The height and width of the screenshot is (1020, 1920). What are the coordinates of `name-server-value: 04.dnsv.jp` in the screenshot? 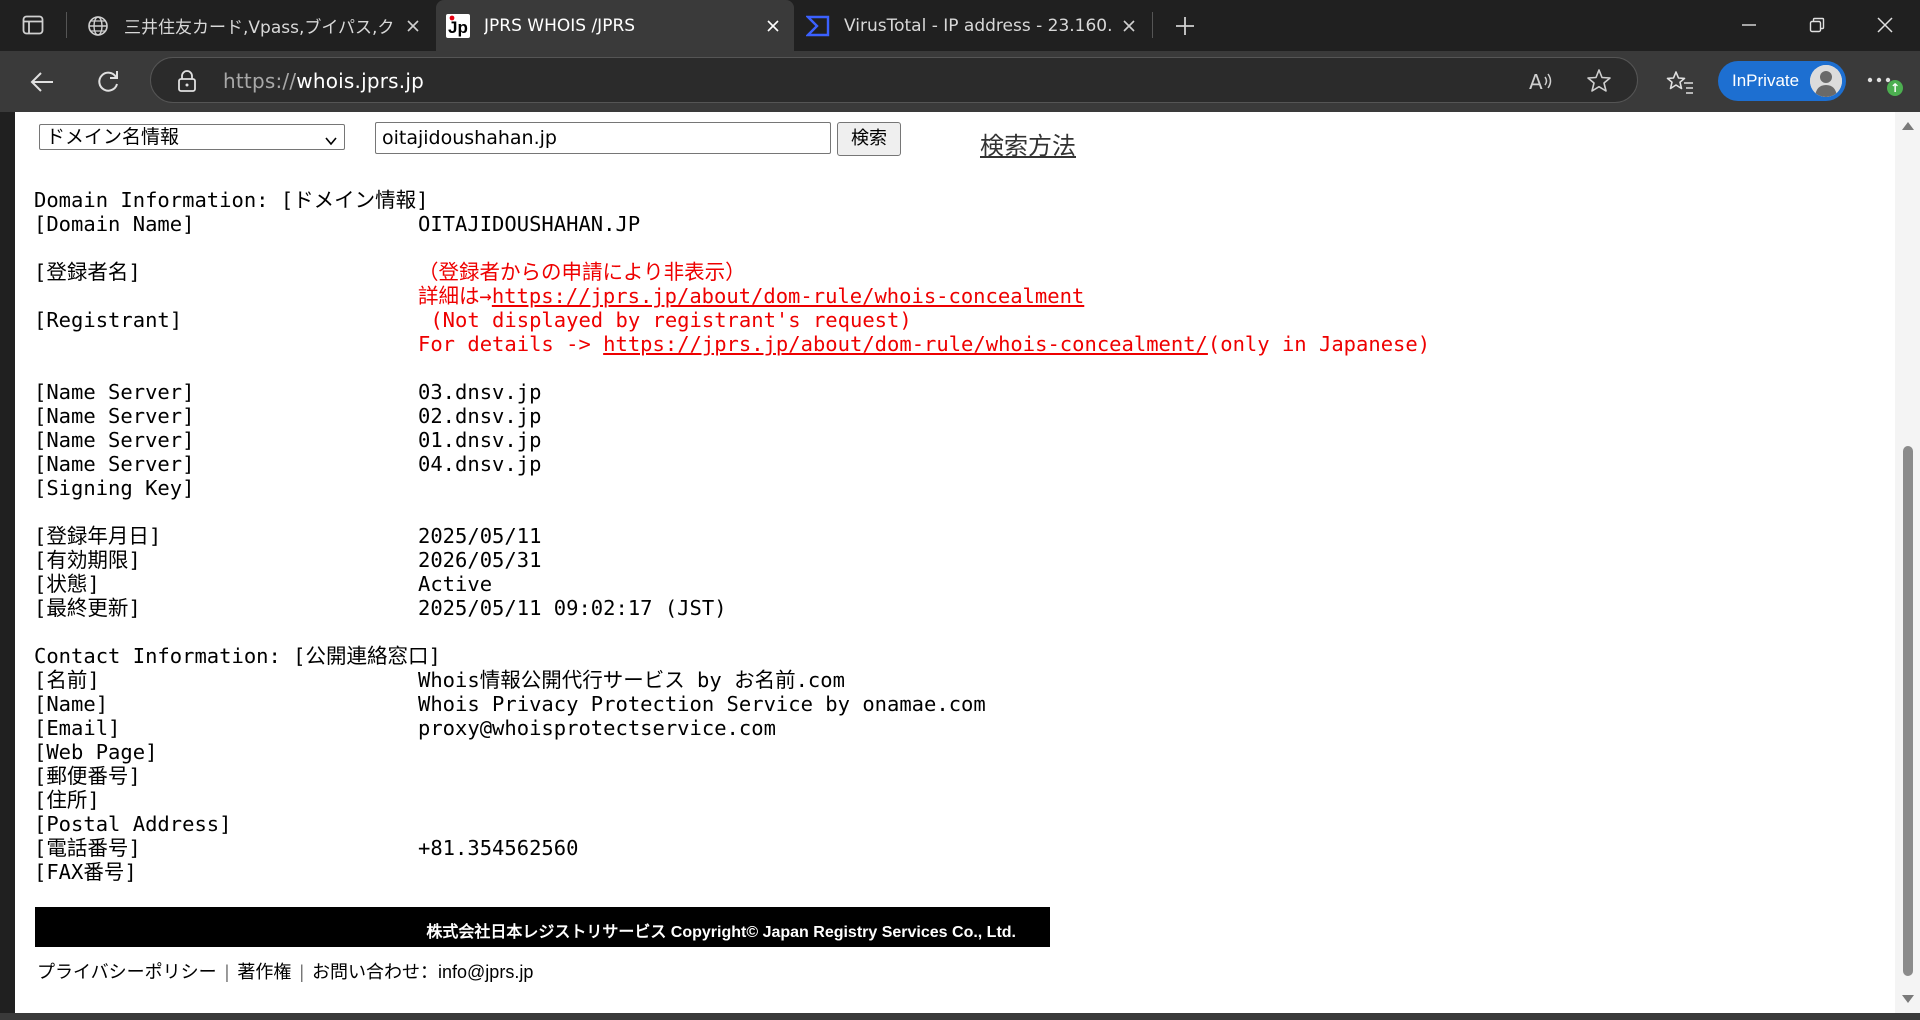 It's located at (480, 464).